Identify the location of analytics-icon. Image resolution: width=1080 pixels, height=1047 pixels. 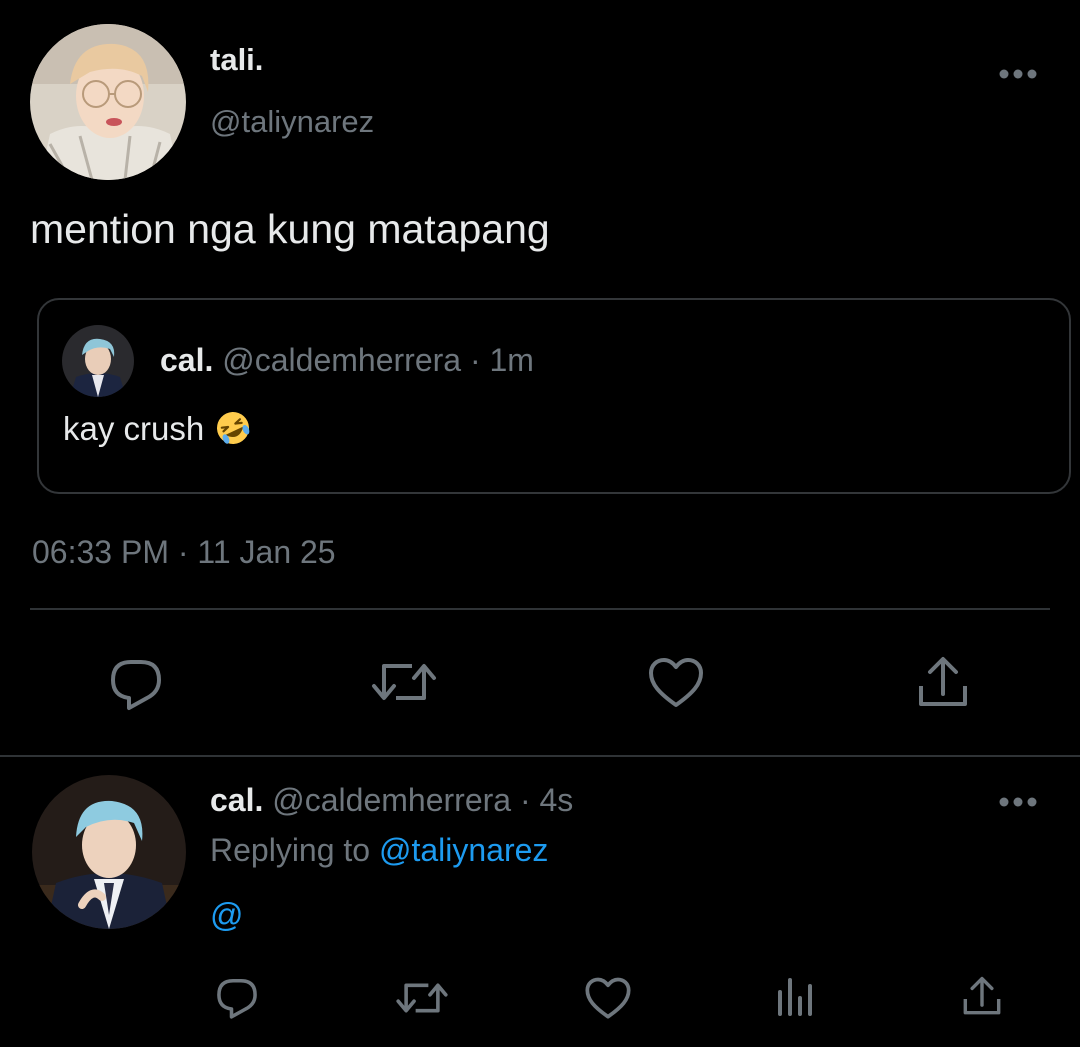
(795, 997).